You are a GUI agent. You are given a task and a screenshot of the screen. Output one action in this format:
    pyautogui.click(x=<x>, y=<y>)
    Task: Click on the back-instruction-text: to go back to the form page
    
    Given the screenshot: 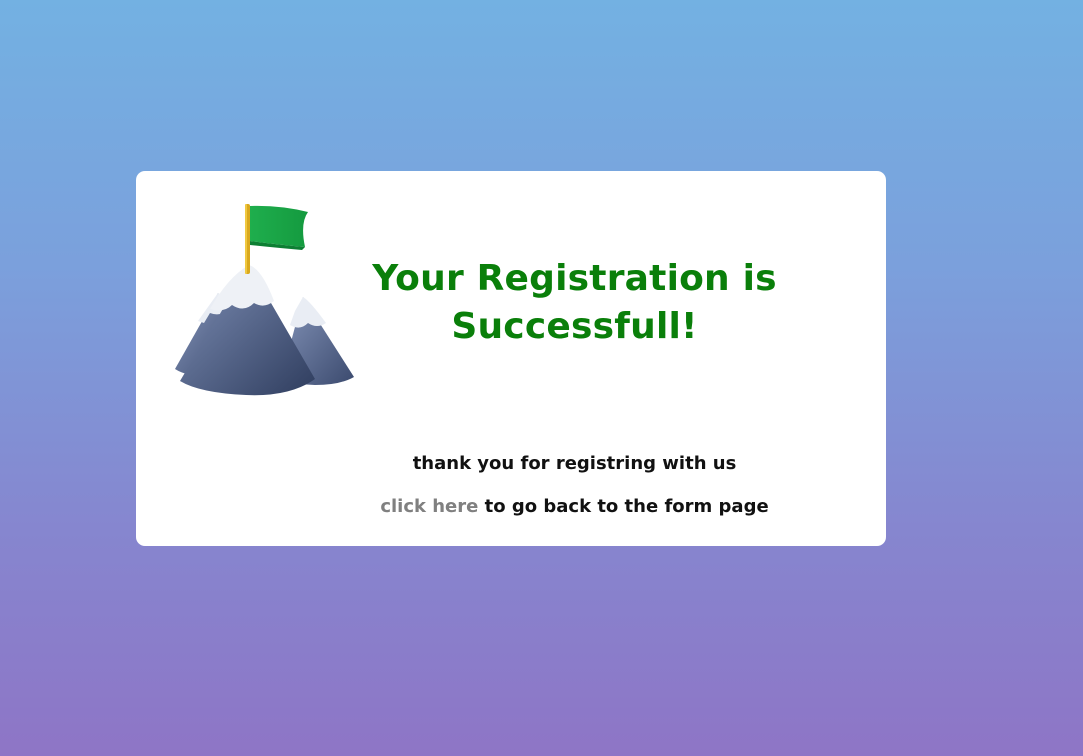 What is the action you would take?
    pyautogui.click(x=626, y=506)
    